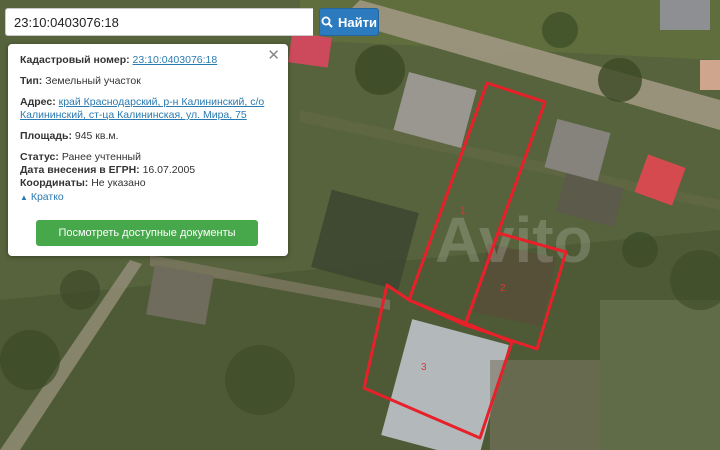 The image size is (720, 450). What do you see at coordinates (46, 136) in the screenshot?
I see `area-label: Площадь:` at bounding box center [46, 136].